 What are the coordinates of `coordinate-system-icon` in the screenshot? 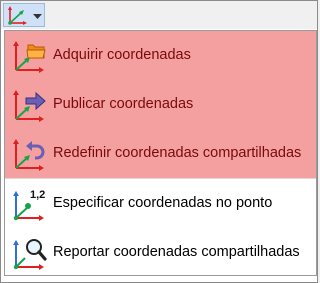 It's located at (17, 15).